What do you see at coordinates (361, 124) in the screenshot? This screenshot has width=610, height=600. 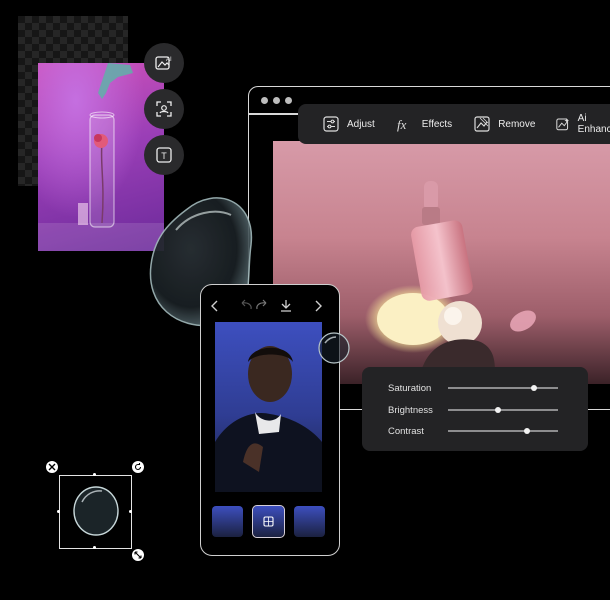 I see `toolbar-adjust-label: Adjust` at bounding box center [361, 124].